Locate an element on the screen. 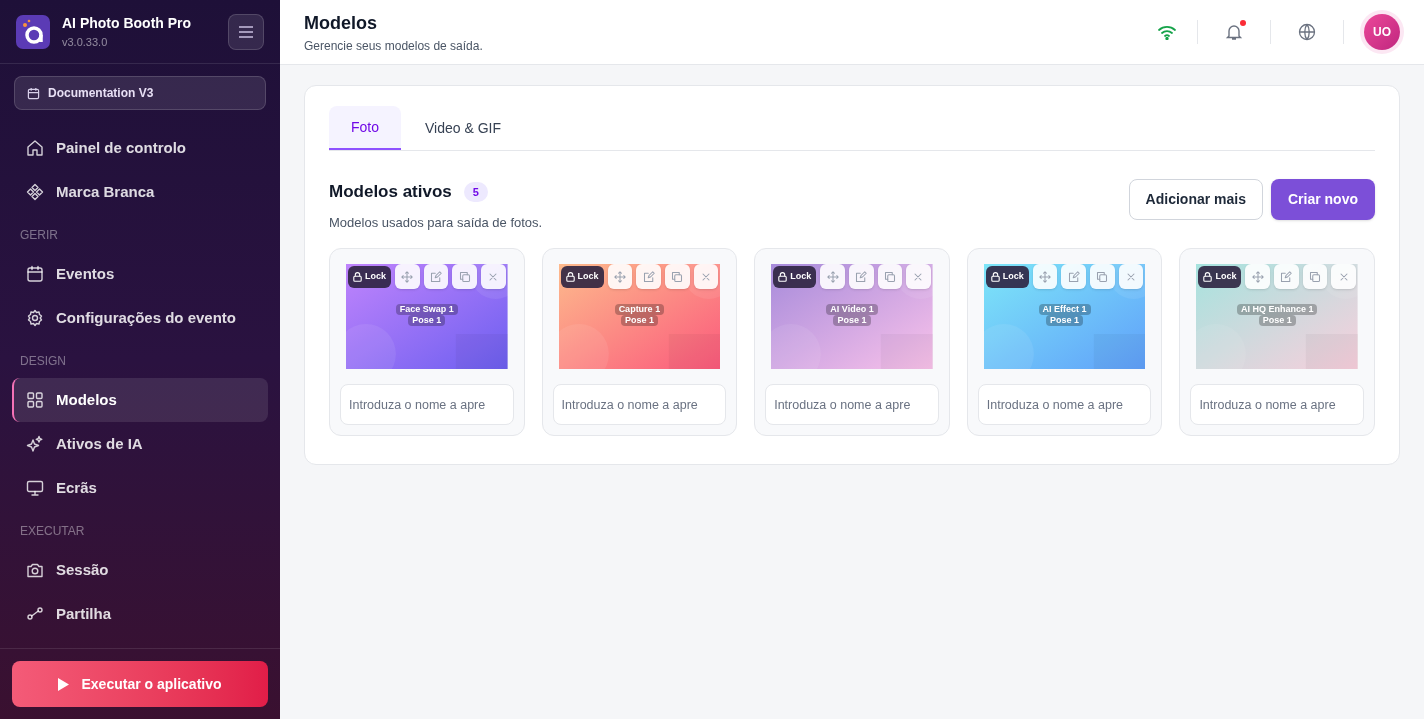 This screenshot has width=1424, height=719. wifi-icon is located at coordinates (1167, 32).